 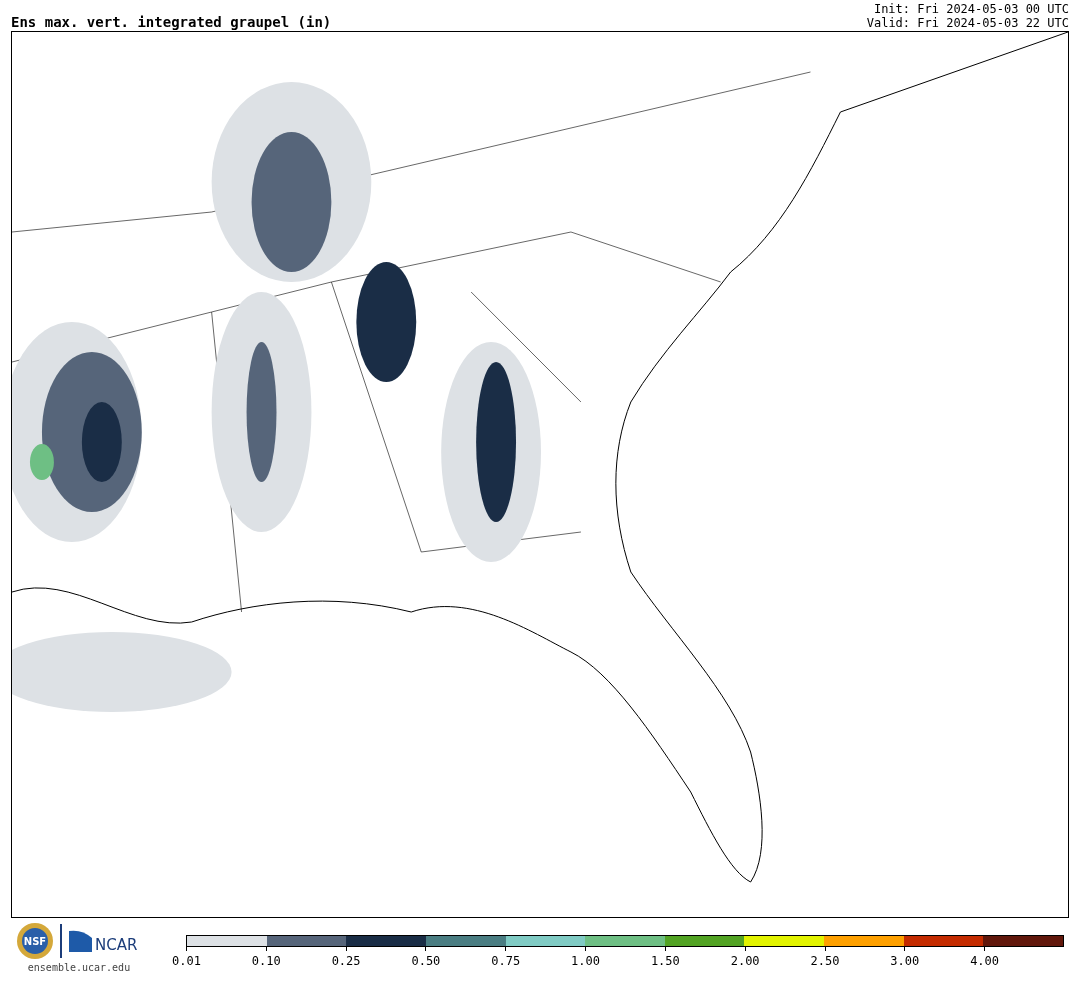 I want to click on ncar-logo: NCAR, so click(x=105, y=941).